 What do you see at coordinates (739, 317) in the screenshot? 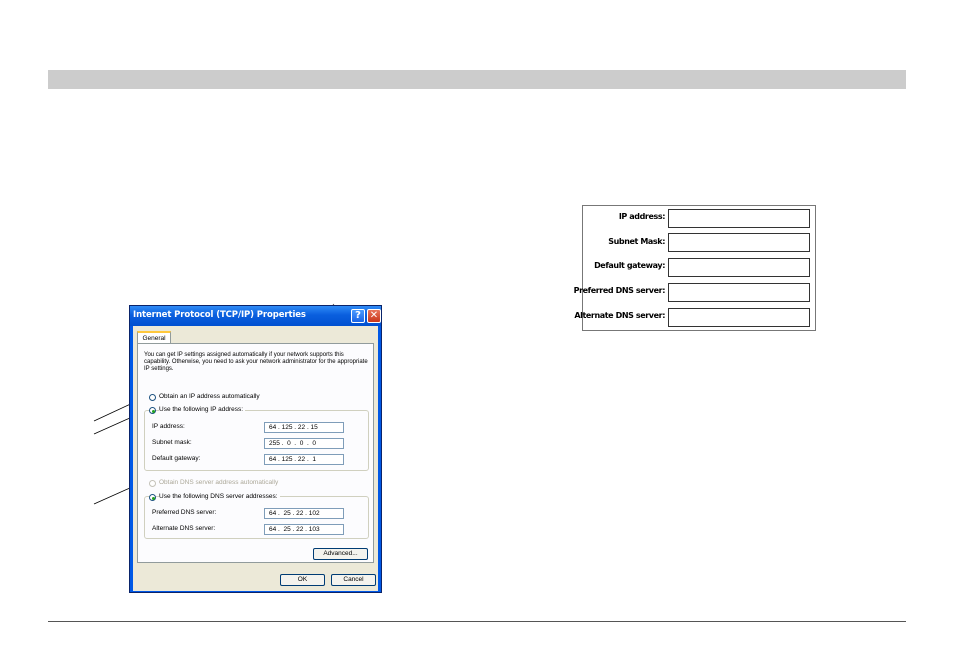
I see `form-field-alternate-dns` at bounding box center [739, 317].